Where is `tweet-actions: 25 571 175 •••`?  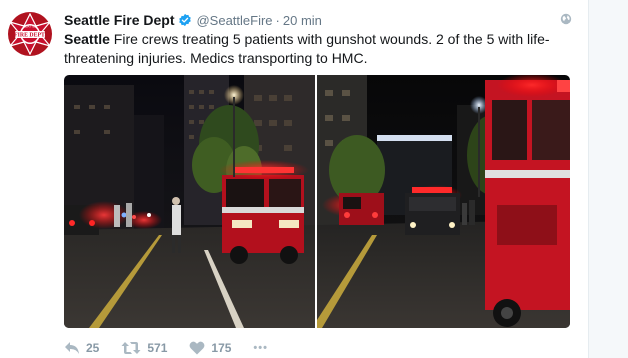
tweet-actions: 25 571 175 ••• is located at coordinates (177, 348).